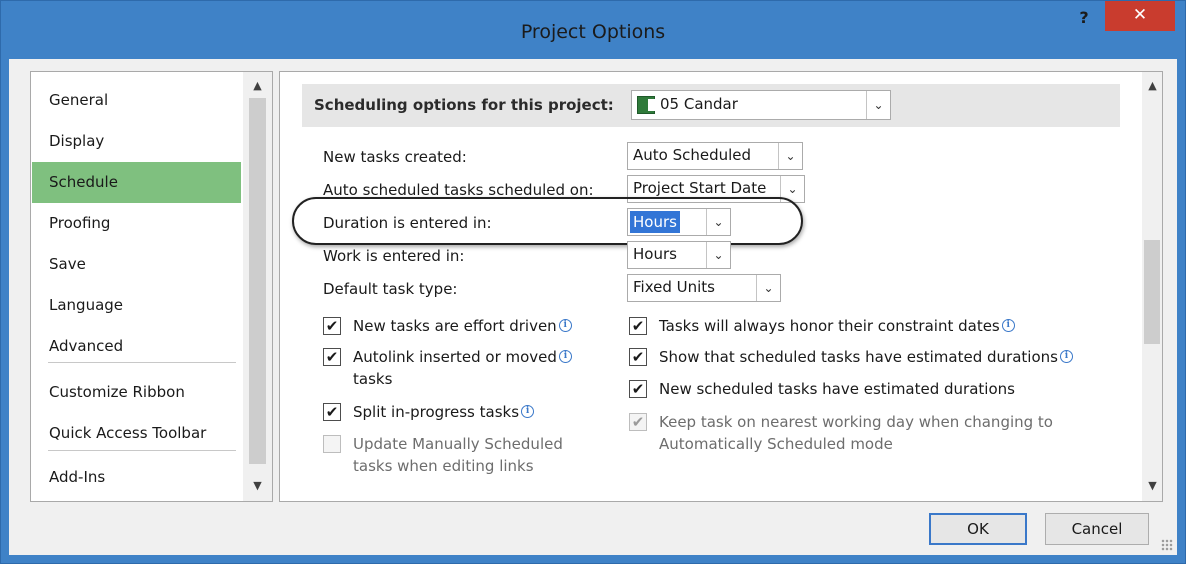  Describe the element at coordinates (646, 105) in the screenshot. I see `project-file-icon` at that location.